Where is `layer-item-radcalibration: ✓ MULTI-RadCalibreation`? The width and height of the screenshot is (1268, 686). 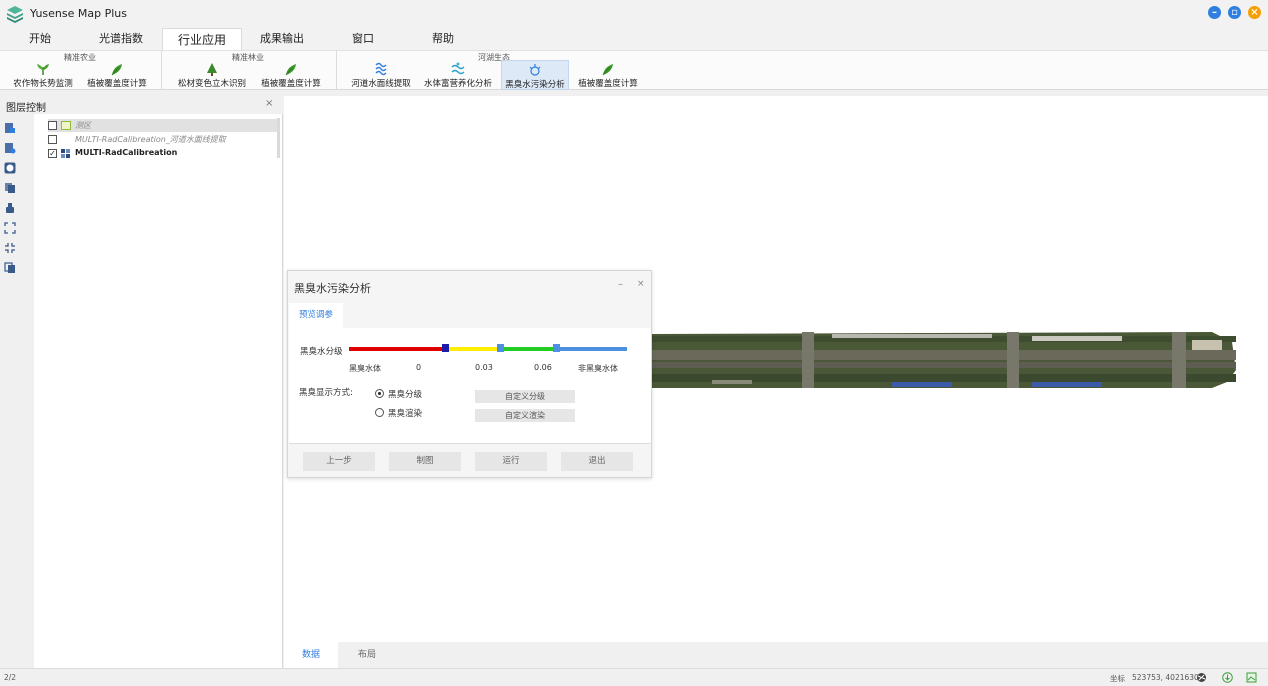 layer-item-radcalibration: ✓ MULTI-RadCalibreation is located at coordinates (163, 153).